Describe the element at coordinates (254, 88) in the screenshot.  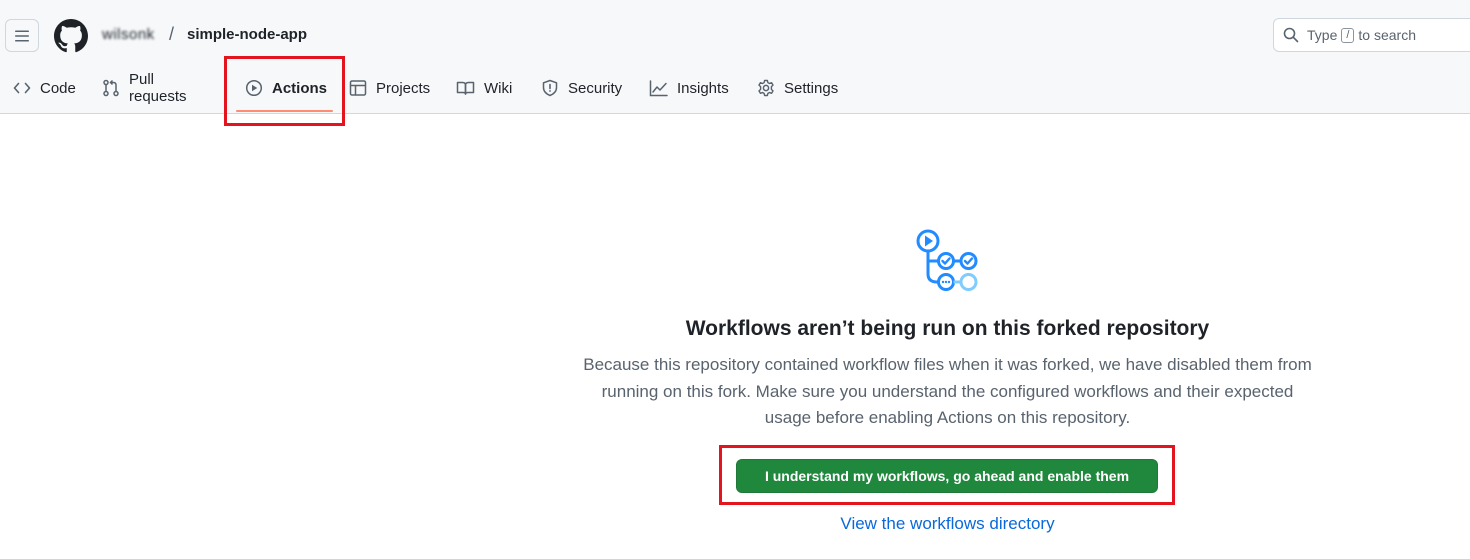
I see `play-icon` at that location.